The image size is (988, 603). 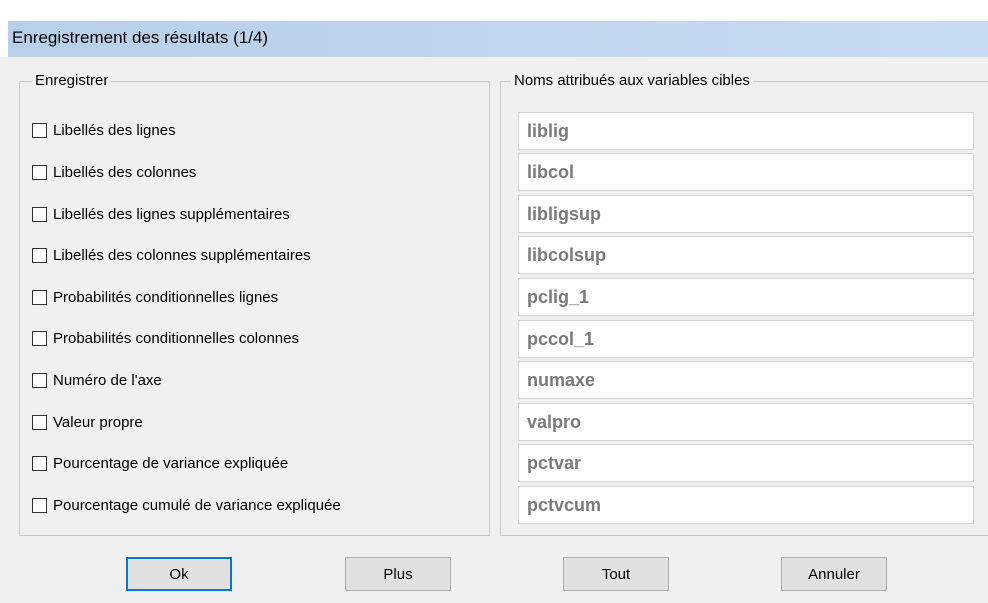 What do you see at coordinates (140, 37) in the screenshot?
I see `window-title: Enregistrement des résultats (1/4)` at bounding box center [140, 37].